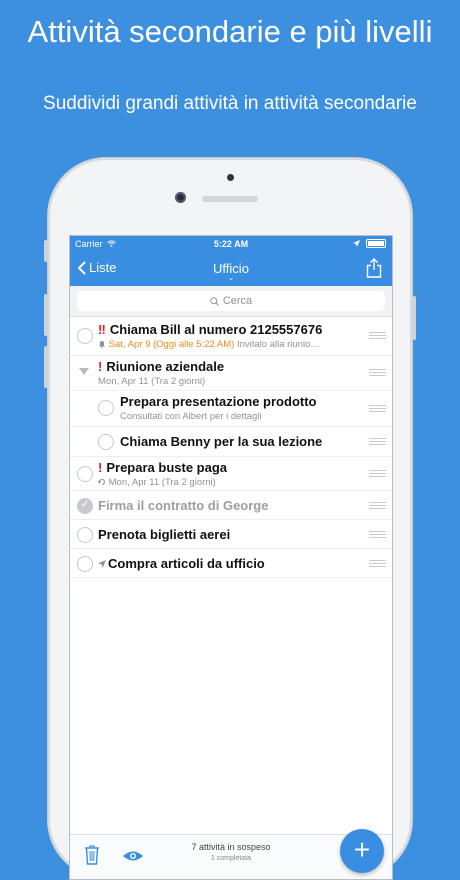  I want to click on task-title: ‼ Chiama Bill al numero 2125557676, so click(210, 329).